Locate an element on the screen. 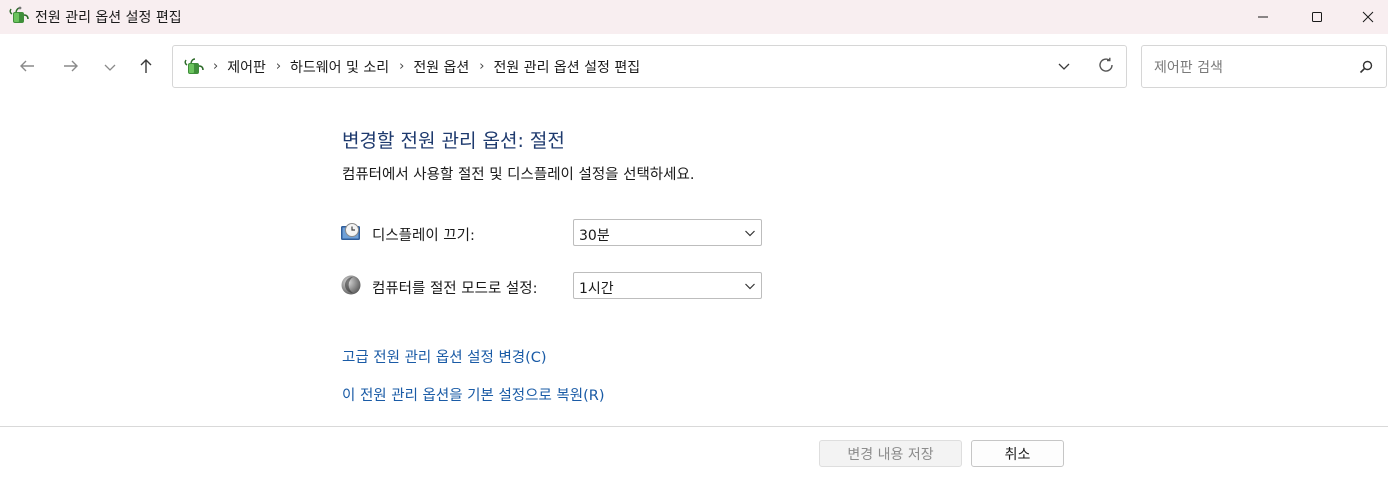 The image size is (1388, 493). breadcrumb-hardware-sound: 하드웨어 및 소리 is located at coordinates (339, 67).